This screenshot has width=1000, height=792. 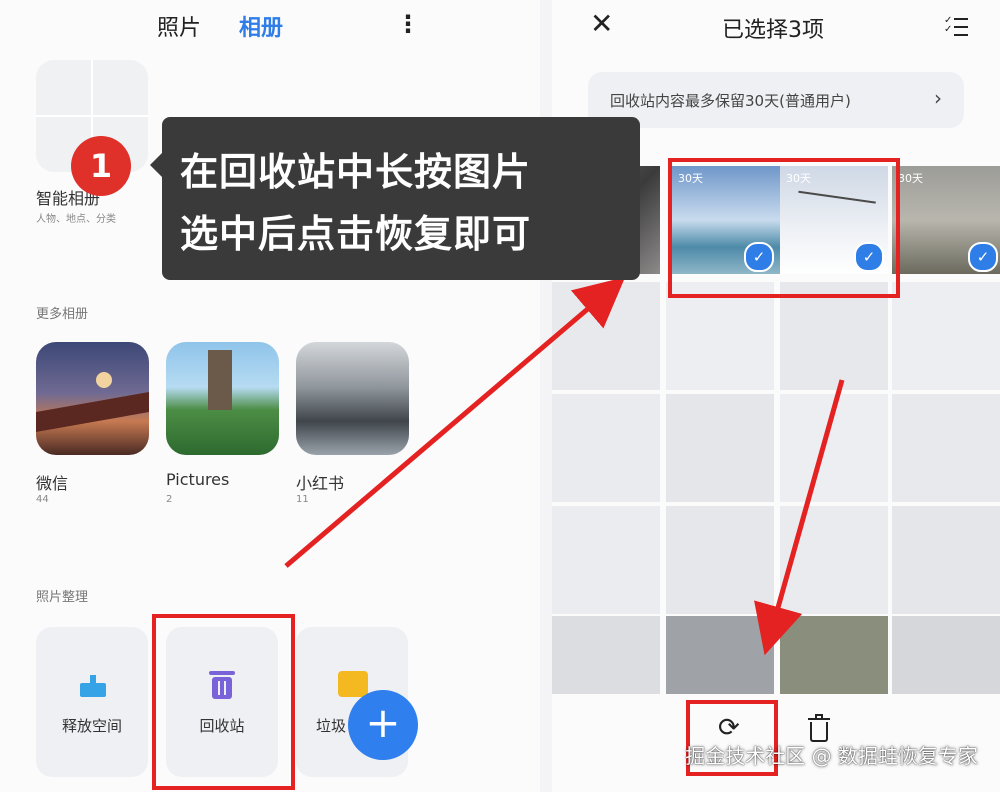 What do you see at coordinates (799, 517) in the screenshot?
I see `arrow-to-restore` at bounding box center [799, 517].